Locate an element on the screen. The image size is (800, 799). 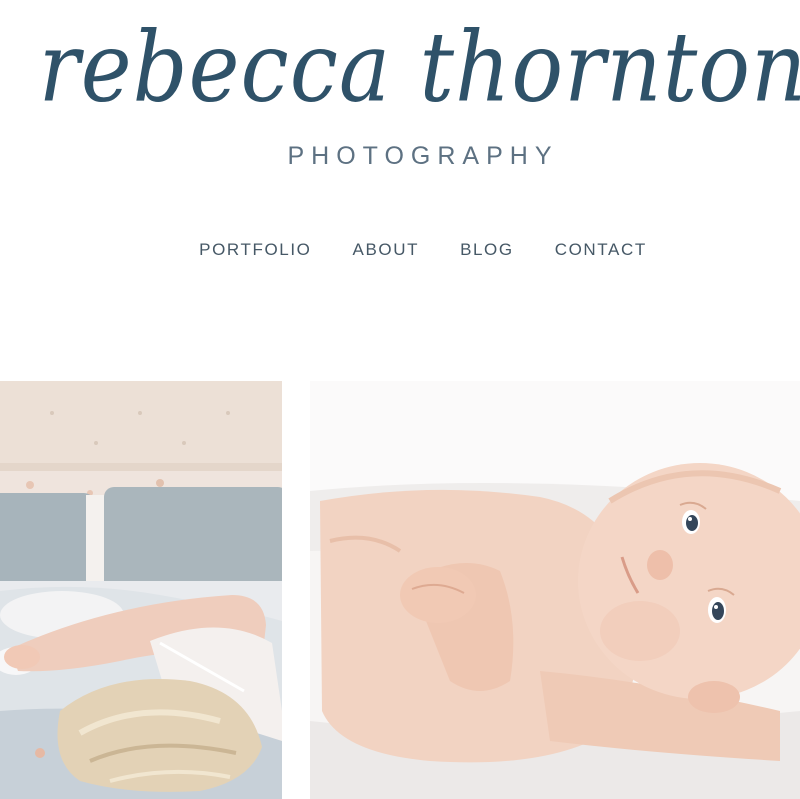
nav-item-portfolio: PORTFOLIO is located at coordinates (255, 250).